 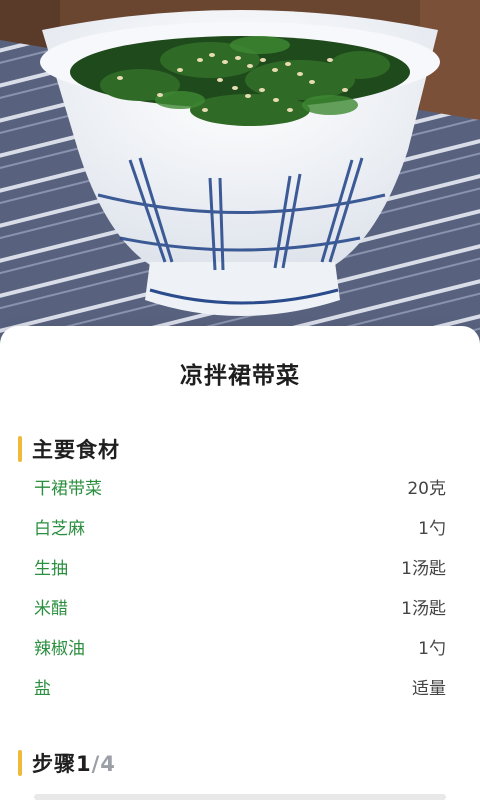 I want to click on ingredient-amount: 适量, so click(x=429, y=688).